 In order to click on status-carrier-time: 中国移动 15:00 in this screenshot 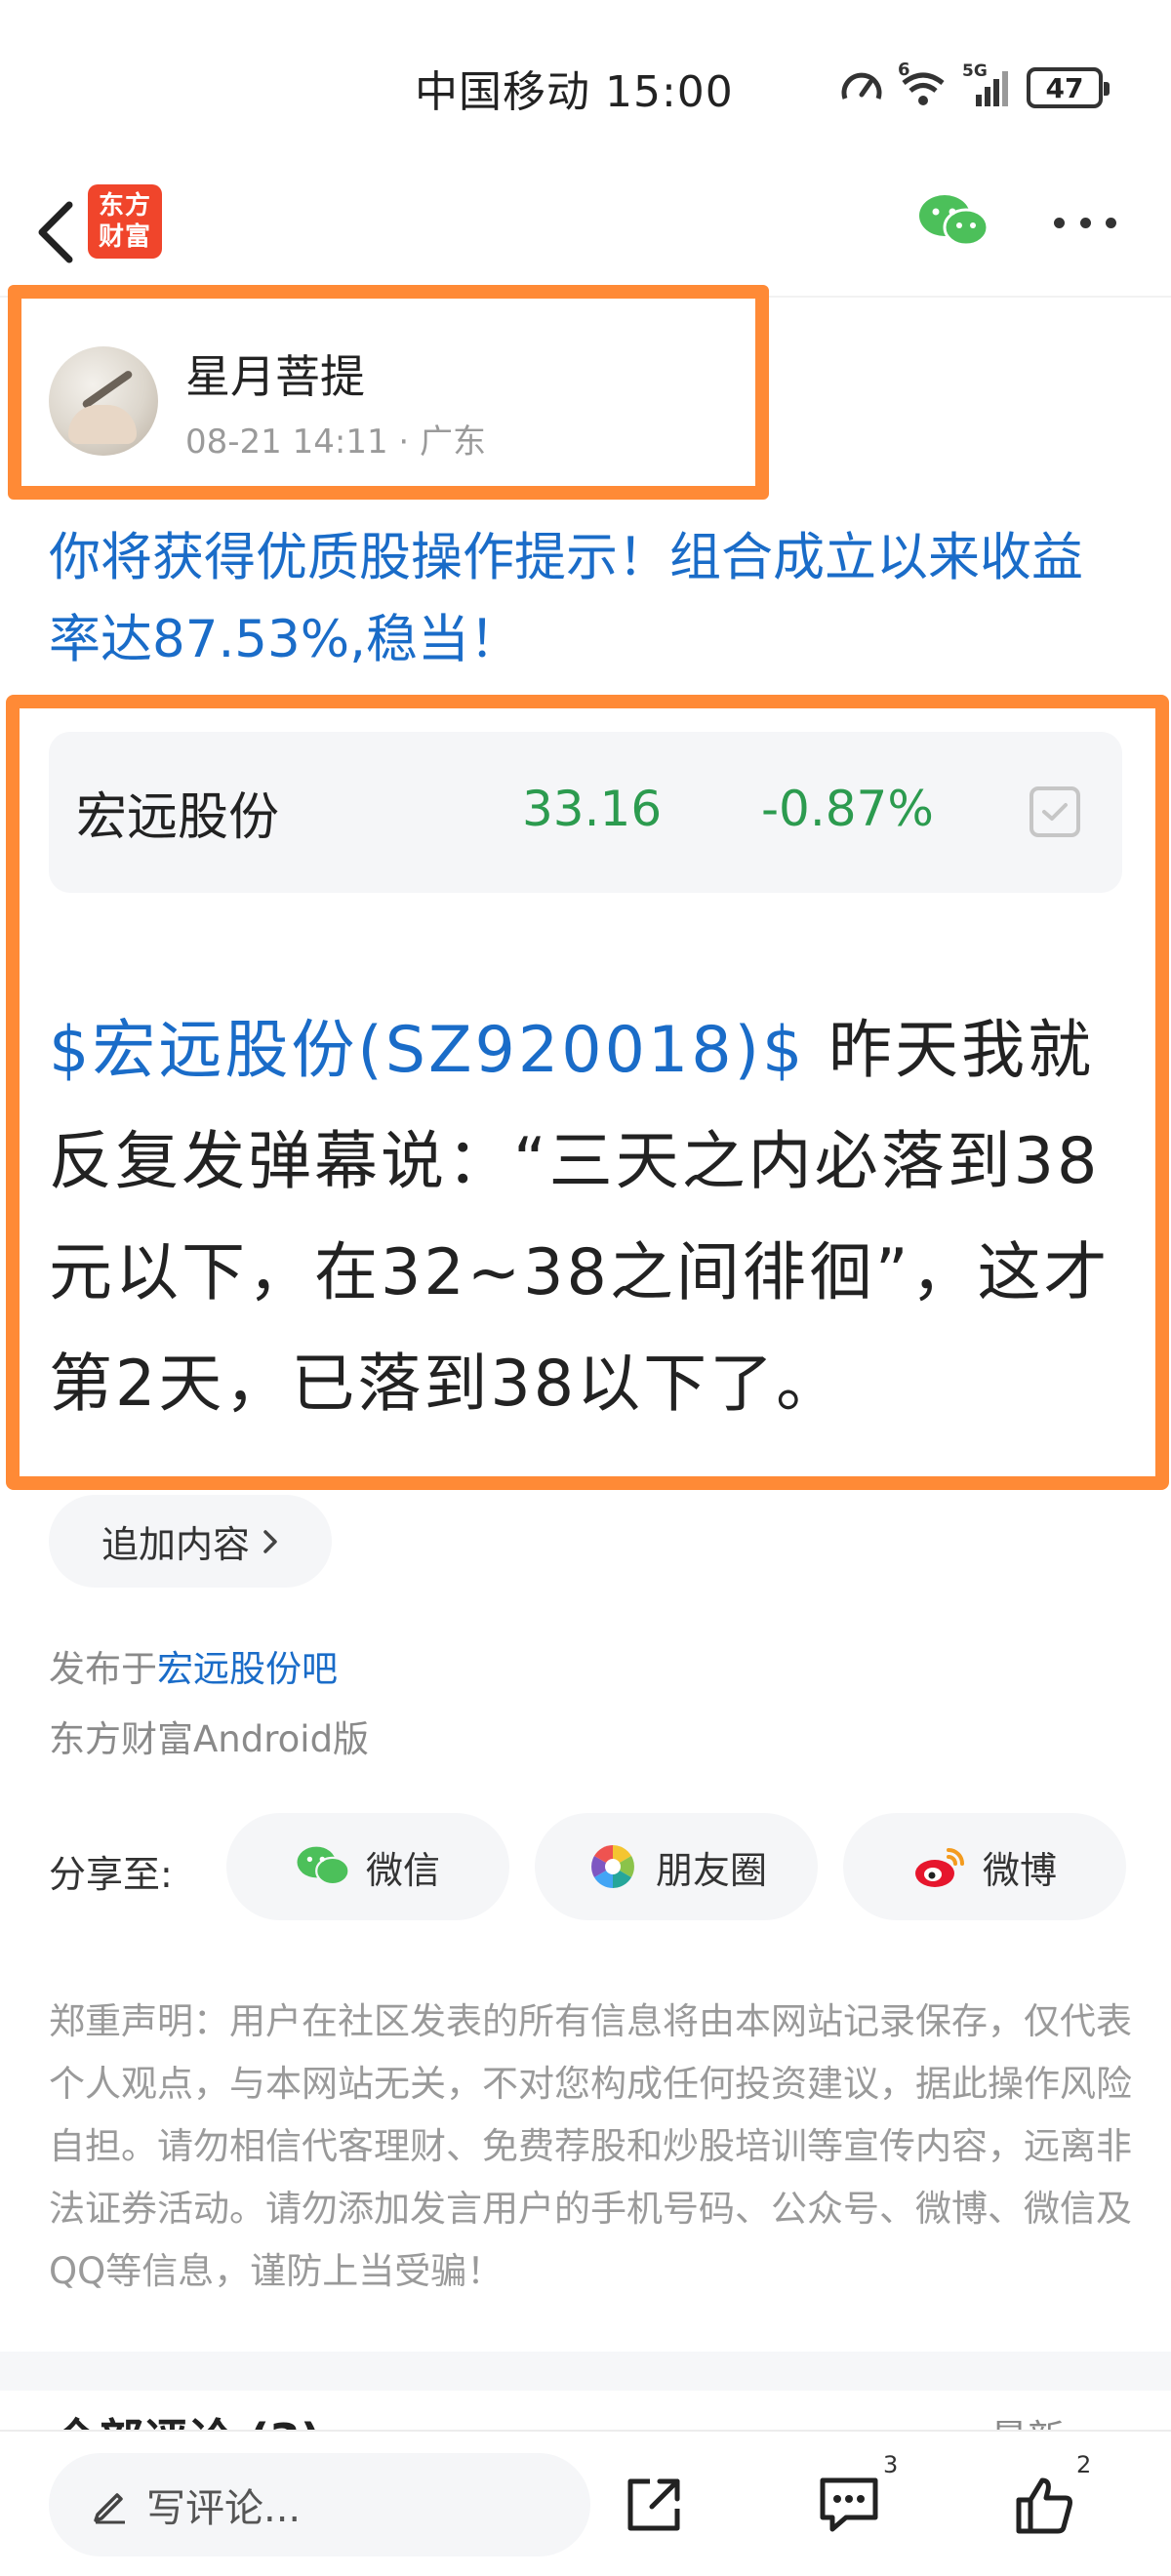, I will do `click(574, 92)`.